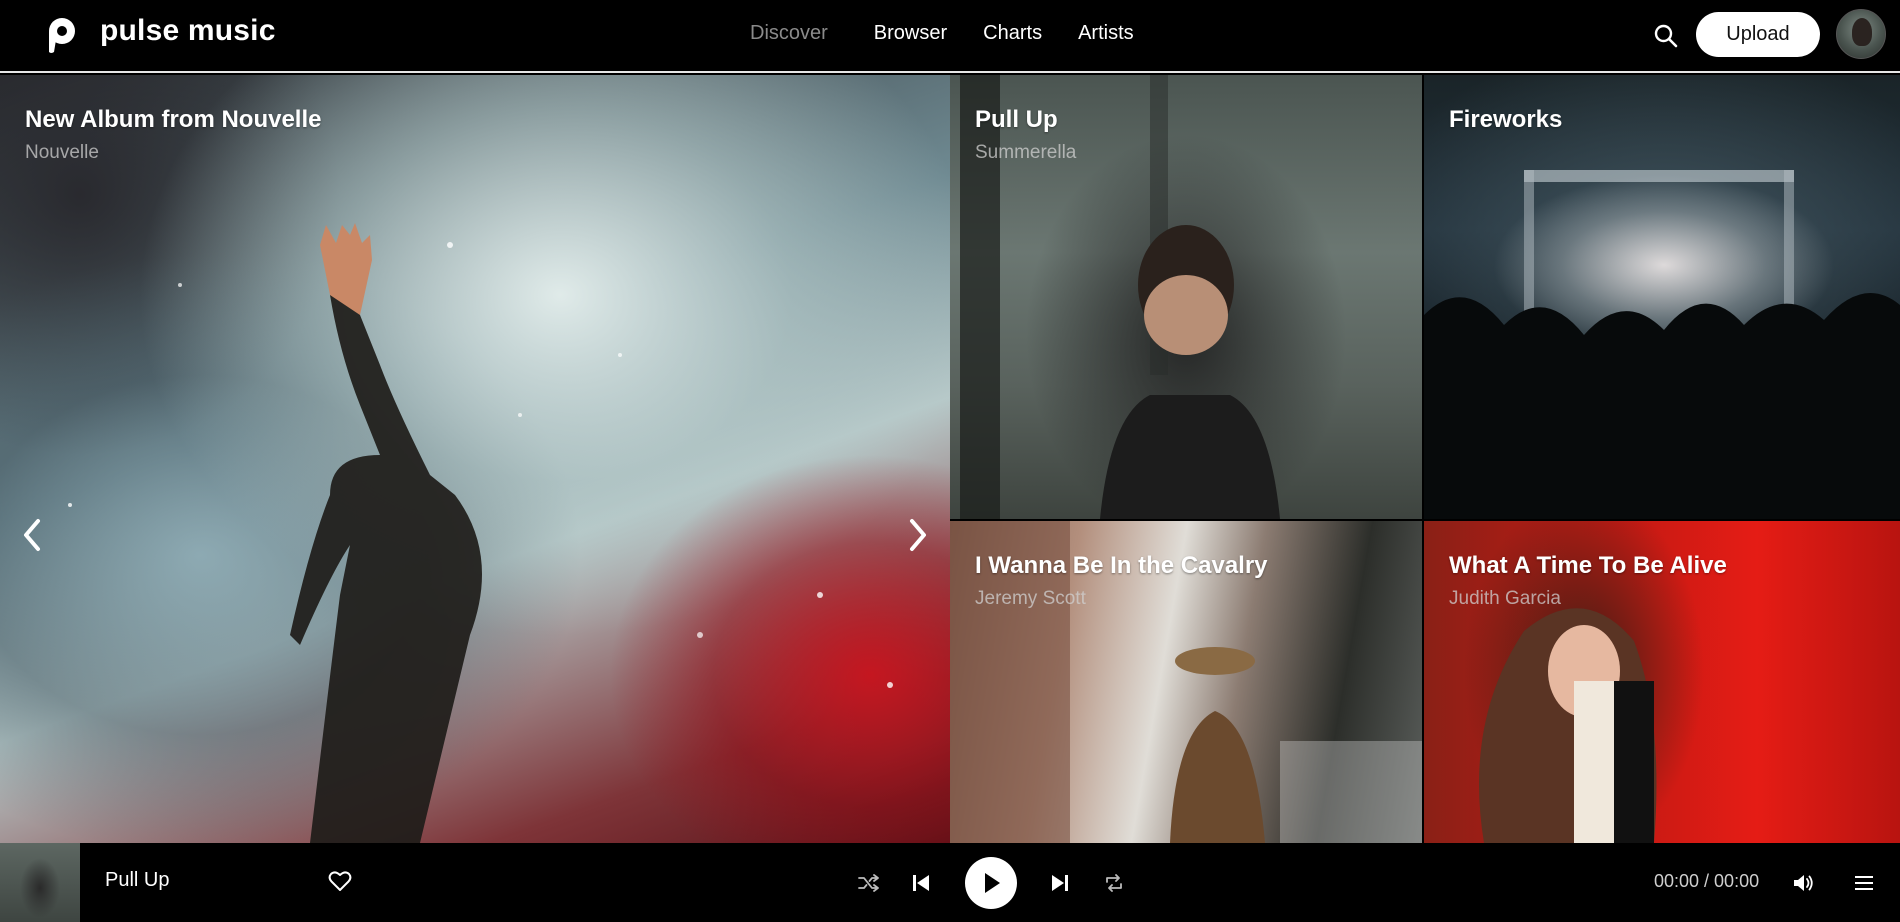 This screenshot has height=922, width=1900. What do you see at coordinates (919, 535) in the screenshot?
I see `chevron-right-icon` at bounding box center [919, 535].